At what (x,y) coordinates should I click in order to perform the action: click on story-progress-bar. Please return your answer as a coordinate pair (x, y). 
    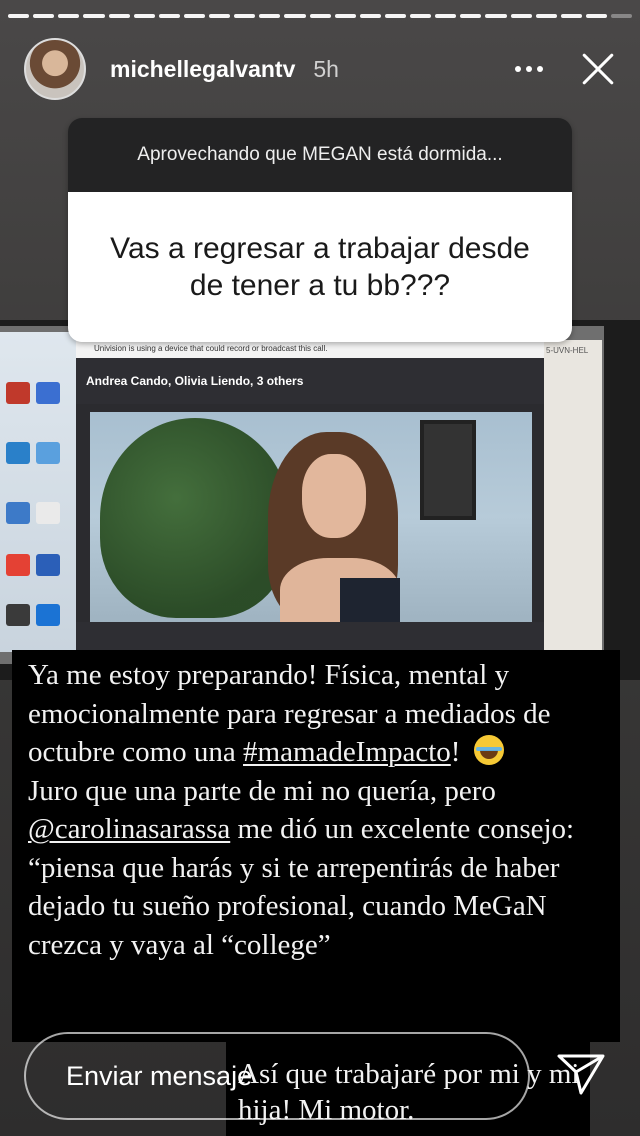
    Looking at the image, I should click on (320, 16).